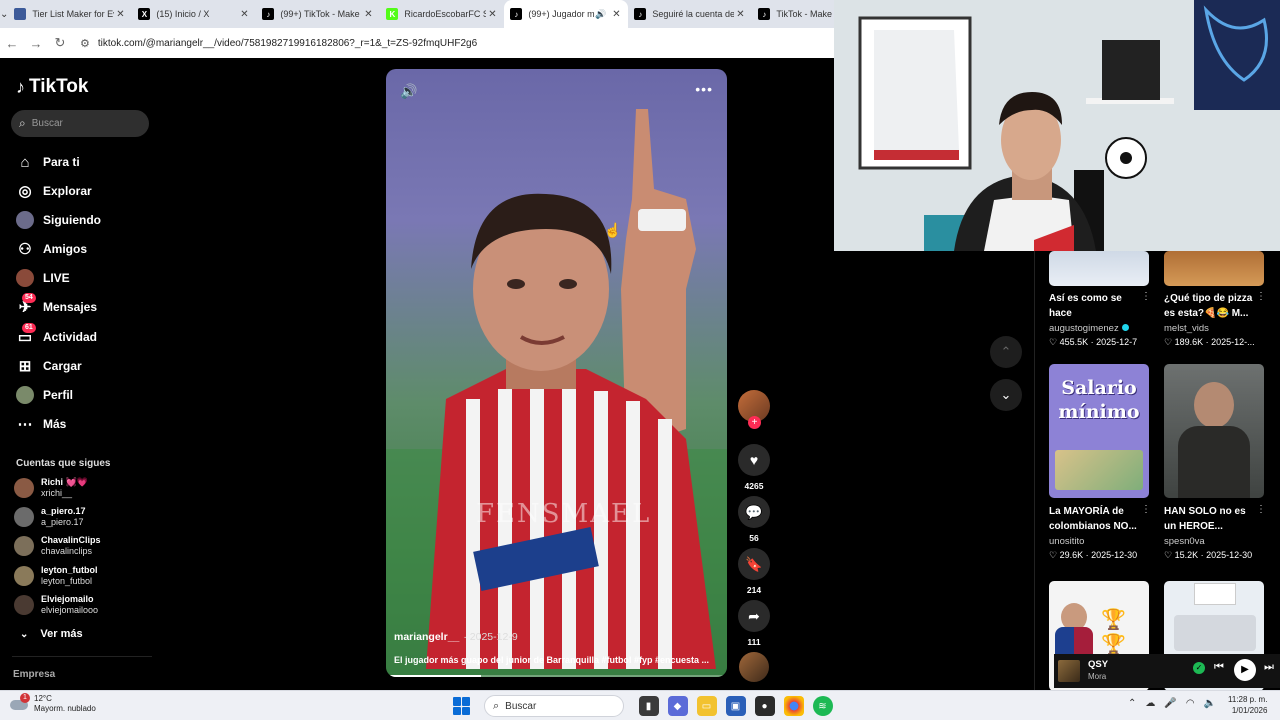 This screenshot has width=1280, height=720. I want to click on browser-tab: K RicardoEscobarFC Str ✕, so click(442, 14).